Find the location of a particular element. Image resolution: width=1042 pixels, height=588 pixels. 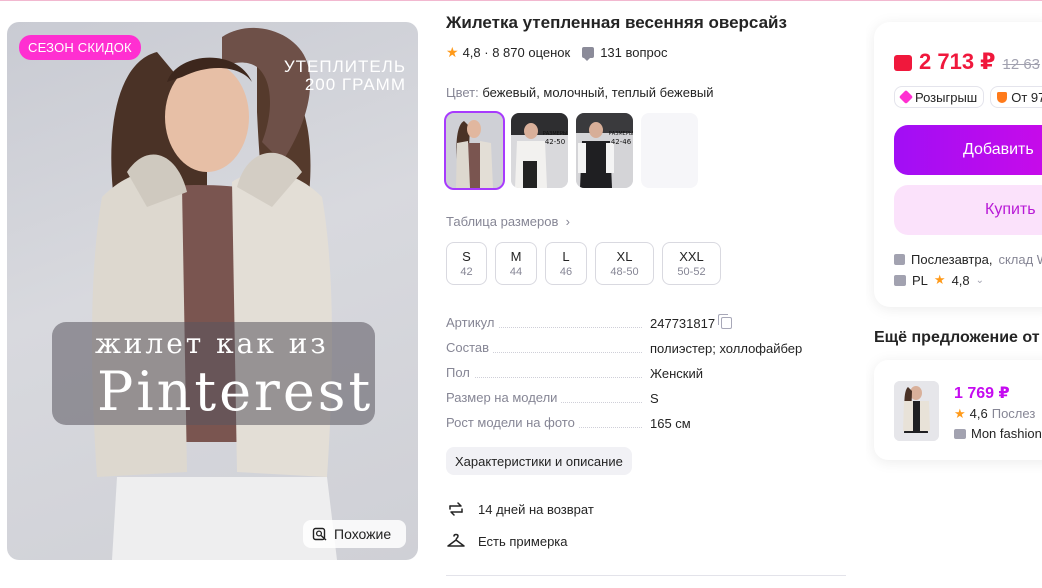

return-info: 14 дней на возврат is located at coordinates (520, 509).